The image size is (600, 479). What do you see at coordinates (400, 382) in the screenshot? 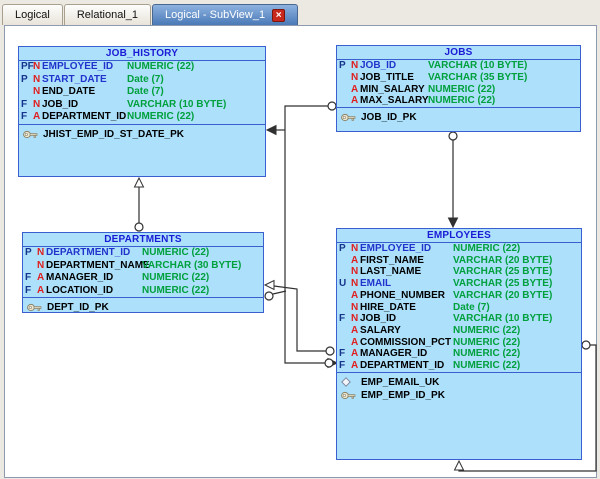
I see `key-label: EMP_EMAIL_UK` at bounding box center [400, 382].